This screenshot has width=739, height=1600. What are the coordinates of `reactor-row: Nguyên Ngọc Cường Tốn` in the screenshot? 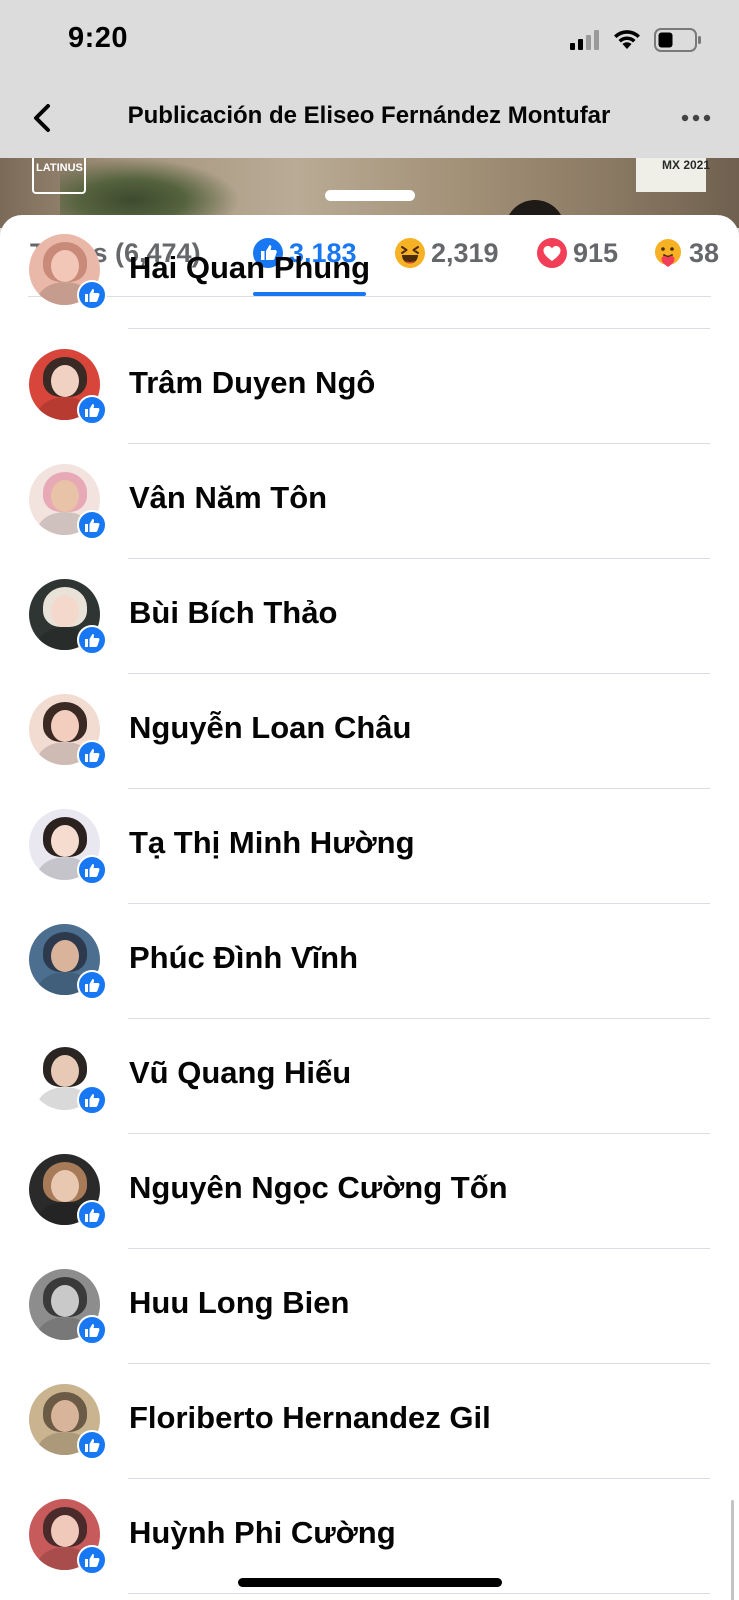 It's located at (369, 1191).